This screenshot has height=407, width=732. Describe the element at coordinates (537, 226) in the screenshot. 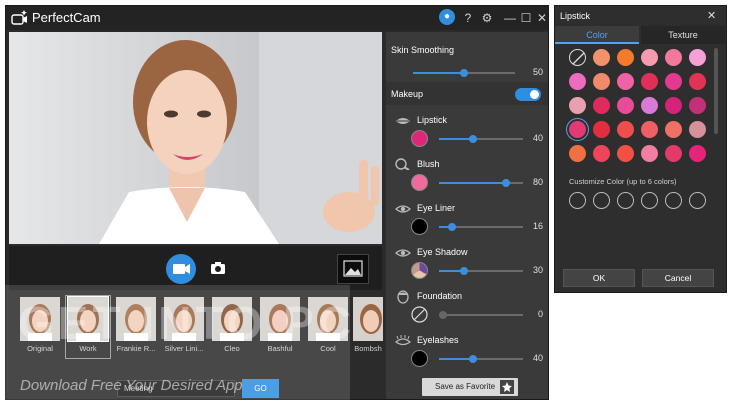

I see `eye-liner-value: 16` at that location.